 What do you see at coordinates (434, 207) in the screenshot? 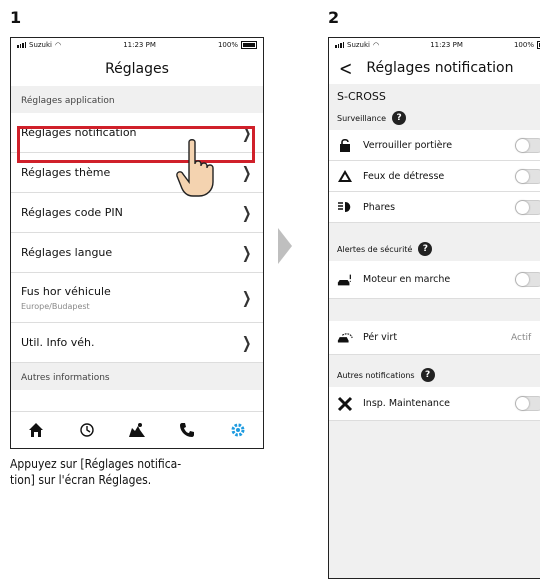
I see `list-item-headlights: Phares` at bounding box center [434, 207].